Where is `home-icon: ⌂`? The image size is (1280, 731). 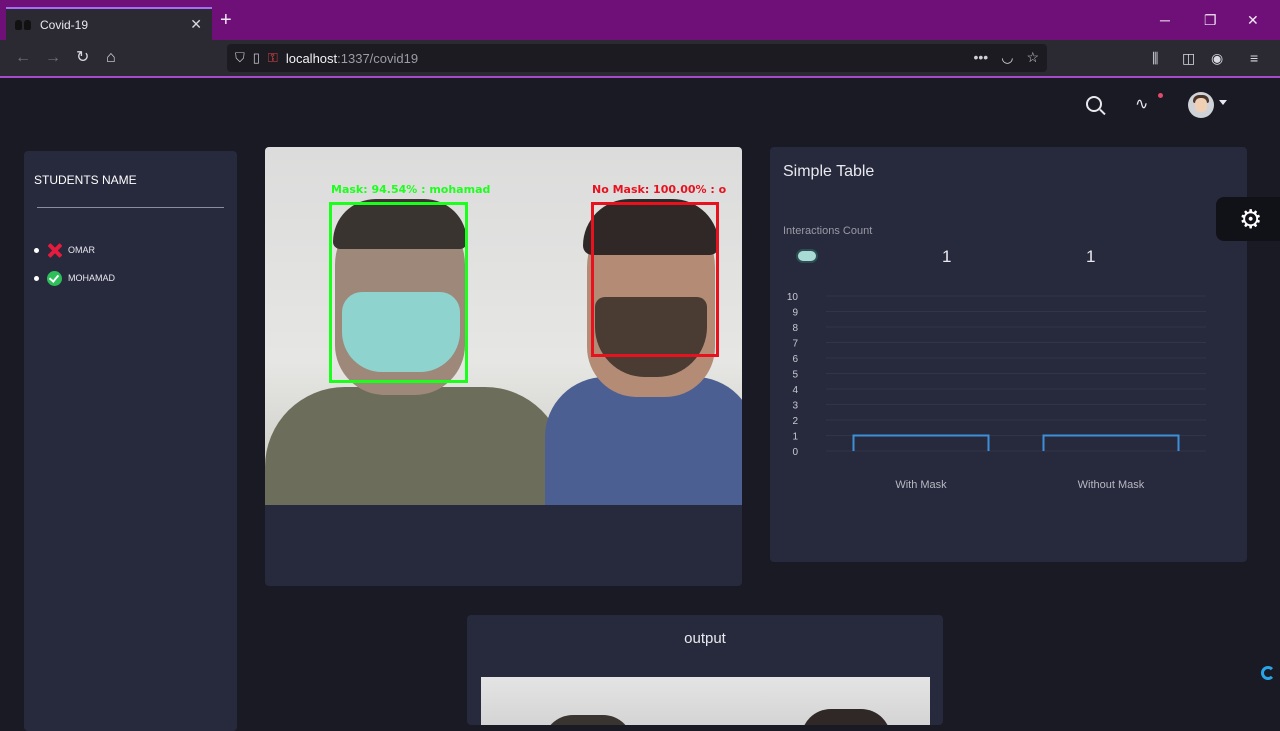 home-icon: ⌂ is located at coordinates (111, 58).